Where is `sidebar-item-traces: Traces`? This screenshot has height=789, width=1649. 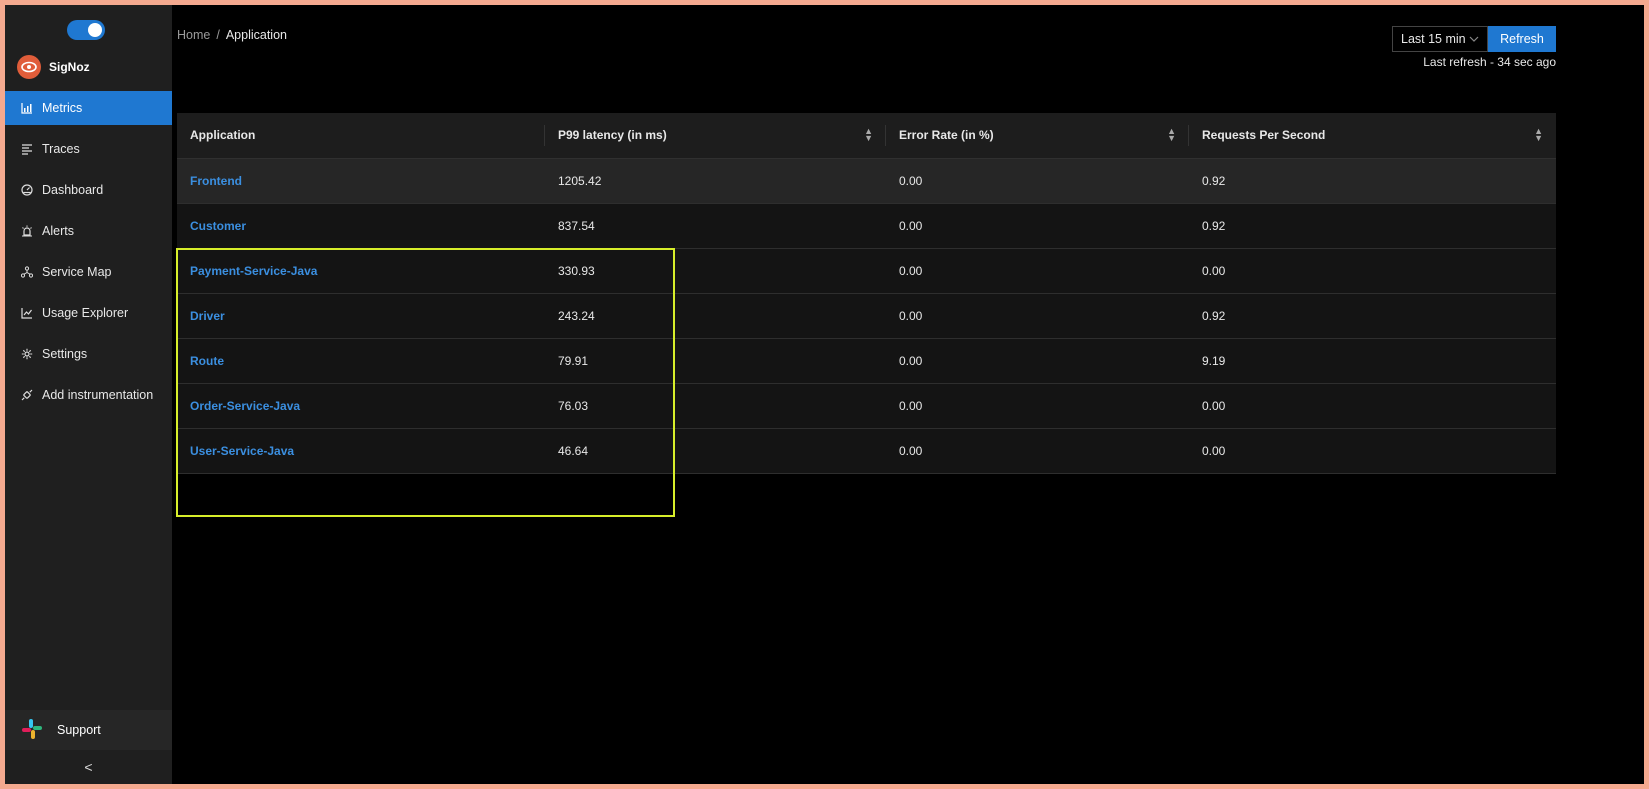 sidebar-item-traces: Traces is located at coordinates (88, 149).